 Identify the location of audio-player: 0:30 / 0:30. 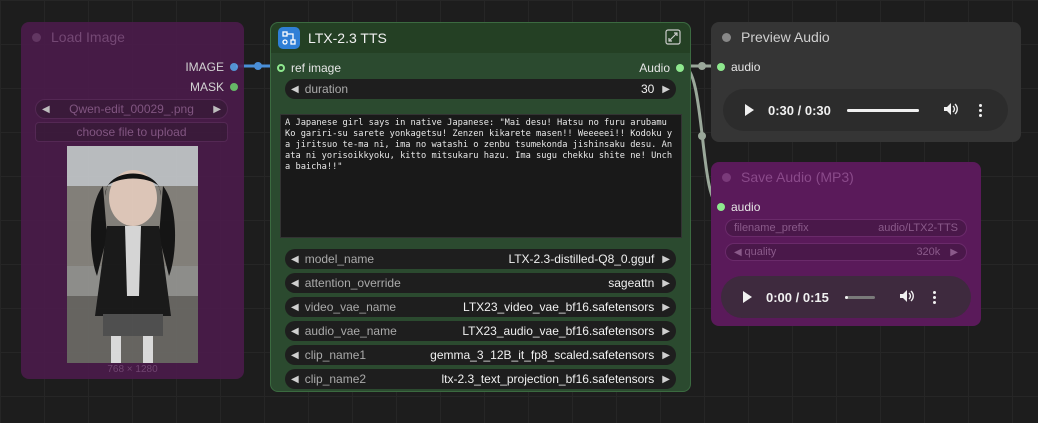
(865, 110).